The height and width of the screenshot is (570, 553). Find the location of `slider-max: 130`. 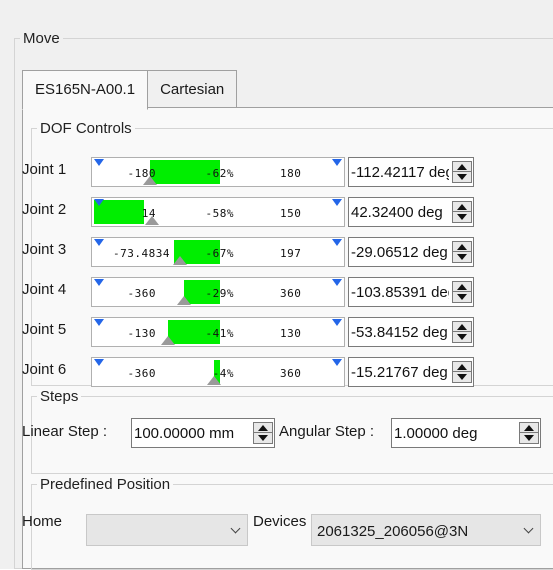

slider-max: 130 is located at coordinates (291, 333).